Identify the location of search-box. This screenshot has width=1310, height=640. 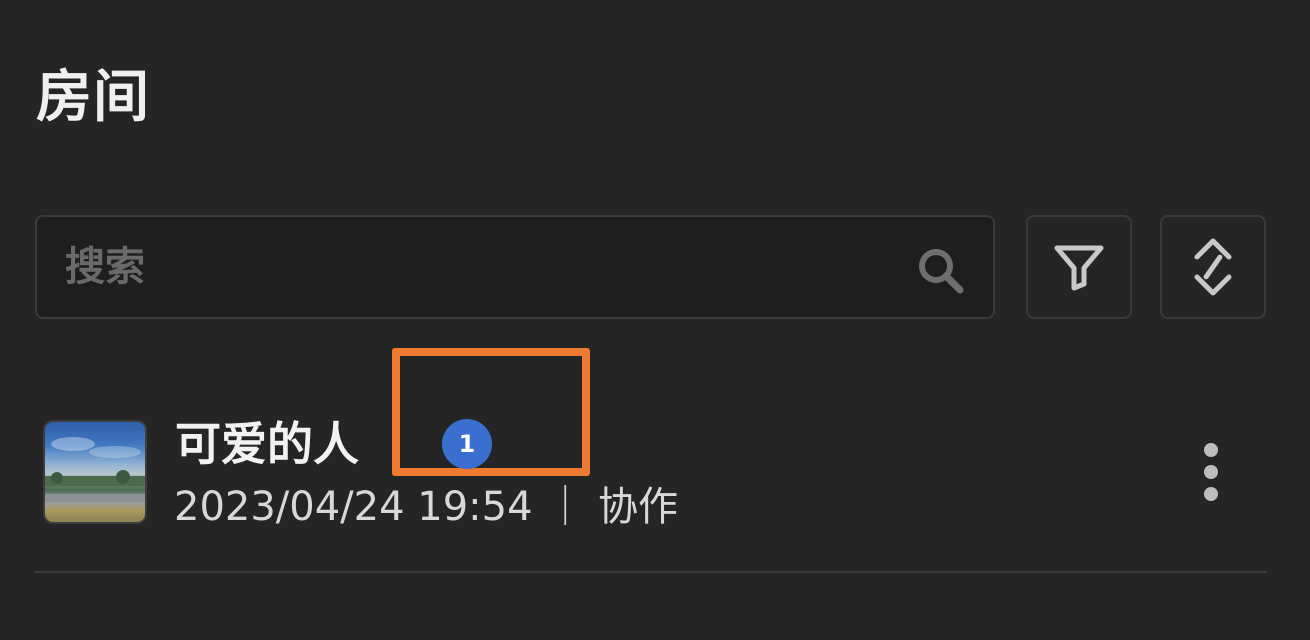
(515, 267).